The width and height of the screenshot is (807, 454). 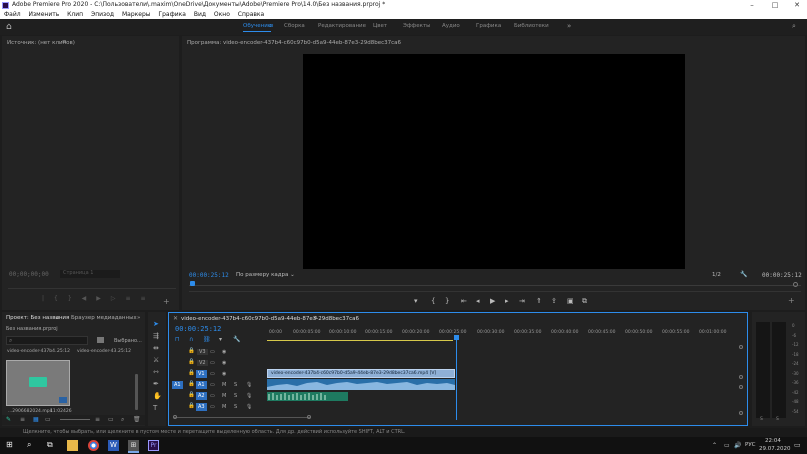 What do you see at coordinates (251, 14) in the screenshot?
I see `menu-help: Справка` at bounding box center [251, 14].